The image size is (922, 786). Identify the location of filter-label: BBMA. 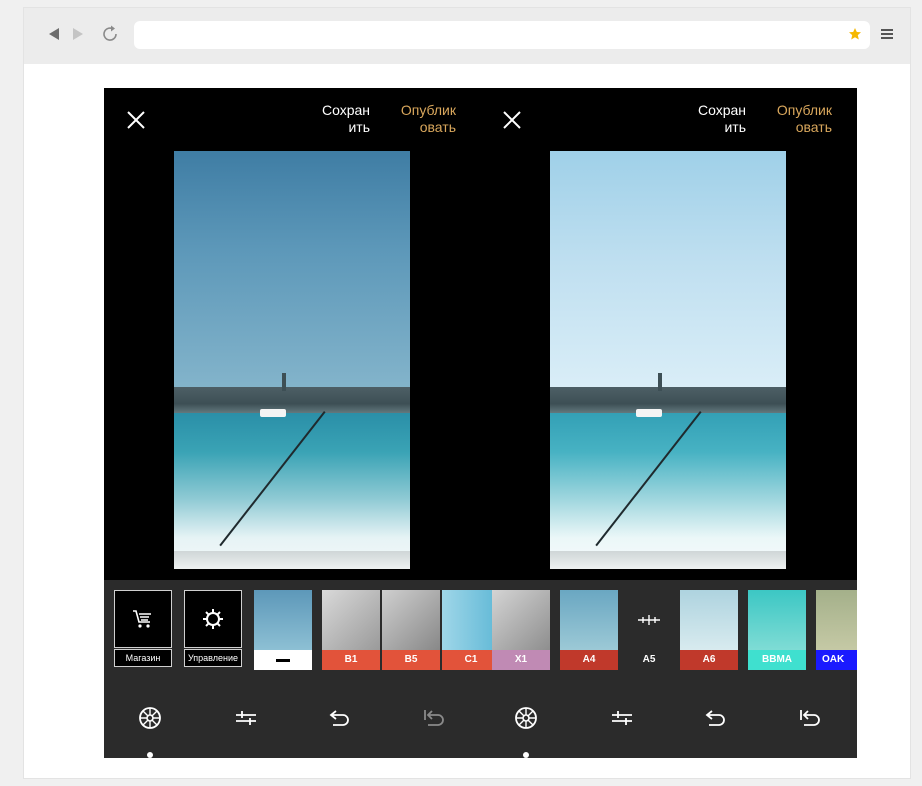
(777, 660).